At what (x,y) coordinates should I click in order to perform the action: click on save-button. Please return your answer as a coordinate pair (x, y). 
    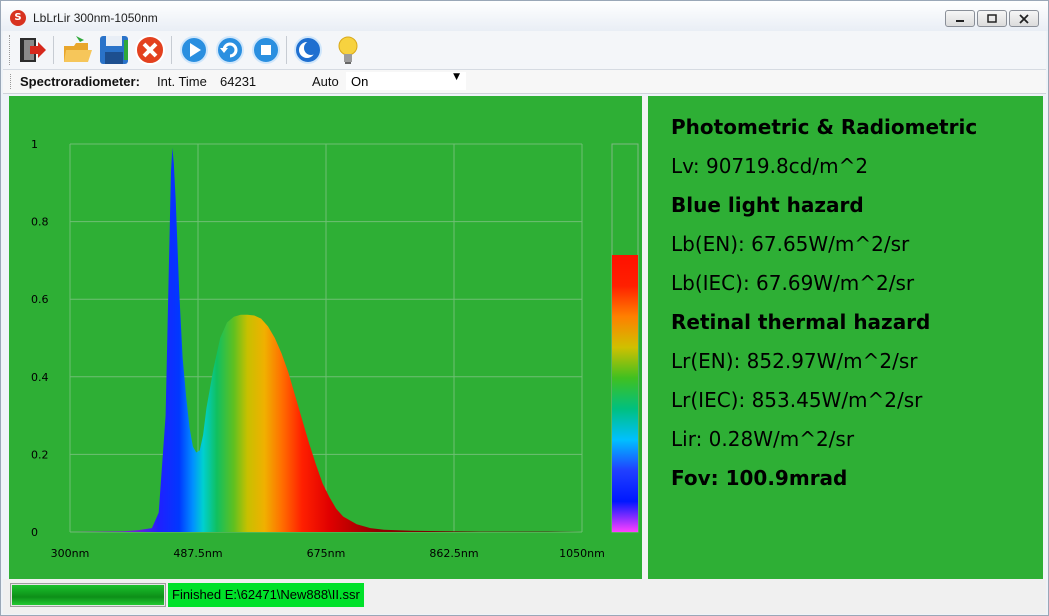
    Looking at the image, I should click on (114, 50).